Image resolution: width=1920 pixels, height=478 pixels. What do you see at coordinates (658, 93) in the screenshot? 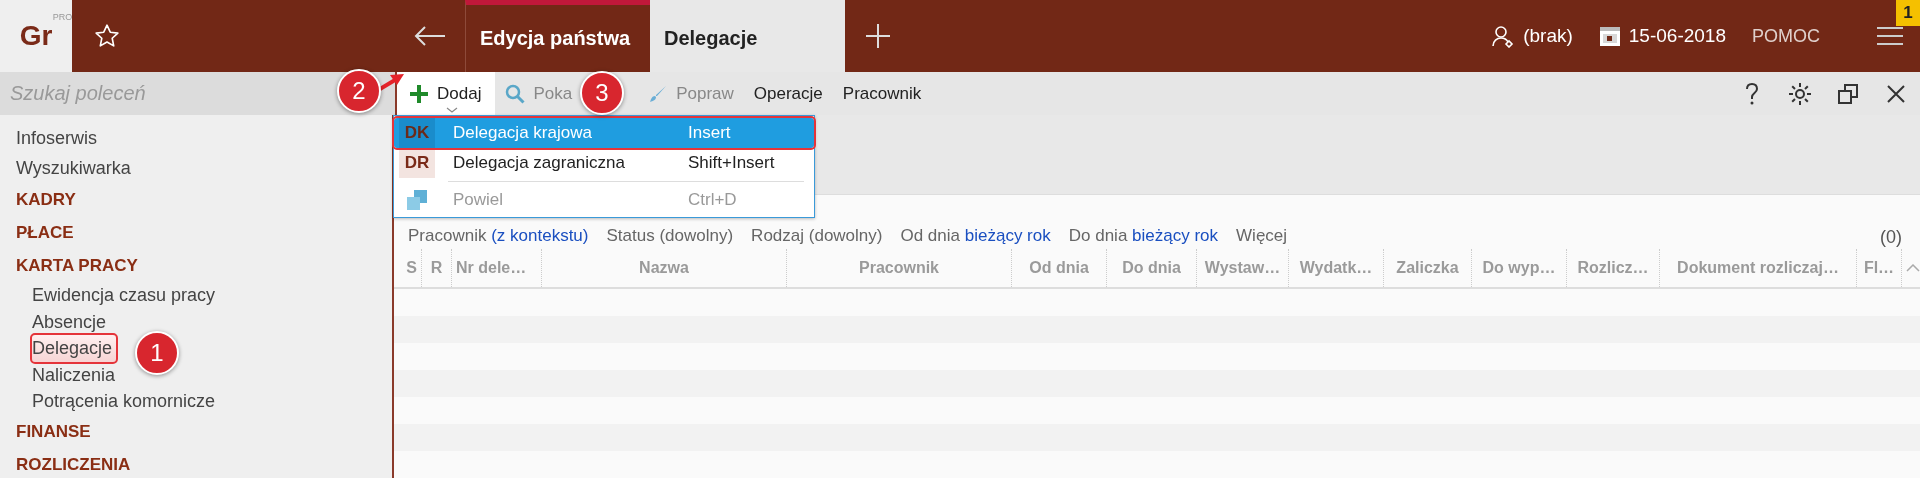
I see `brush-icon` at bounding box center [658, 93].